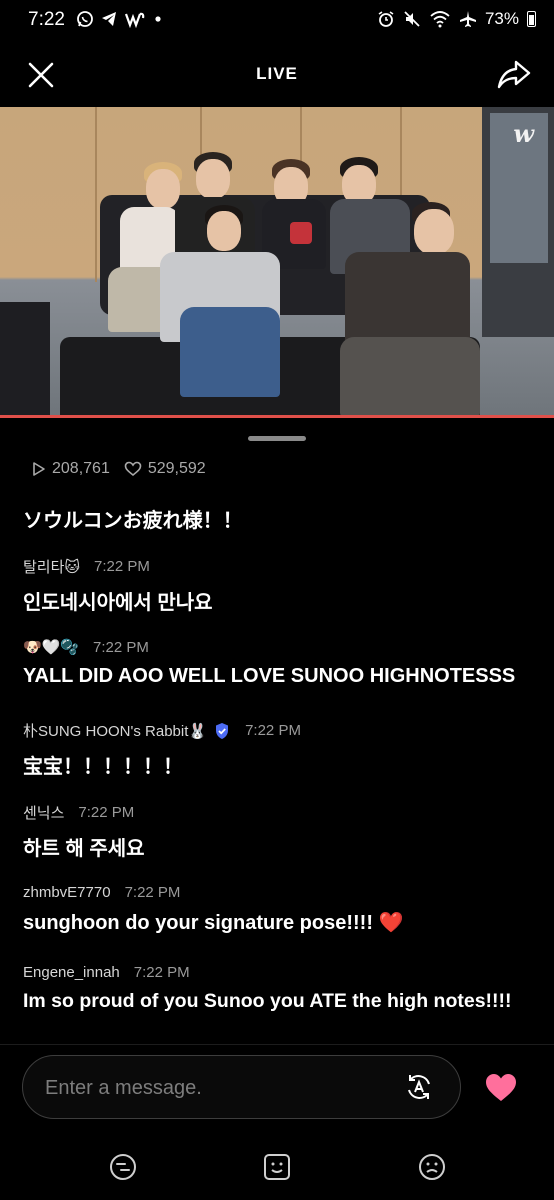 This screenshot has height=1200, width=554. Describe the element at coordinates (283, 831) in the screenshot. I see `chat-message: 센닉스 7:22 PM 하트 해 주세요` at that location.